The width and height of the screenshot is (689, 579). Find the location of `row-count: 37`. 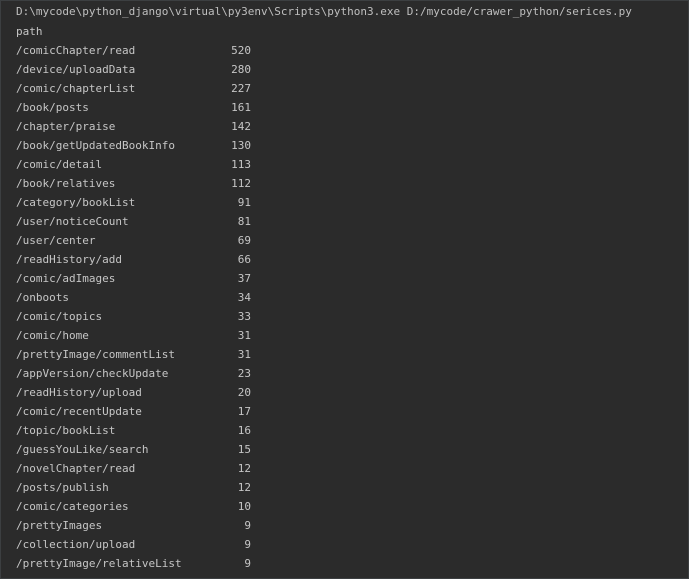

row-count: 37 is located at coordinates (244, 278).